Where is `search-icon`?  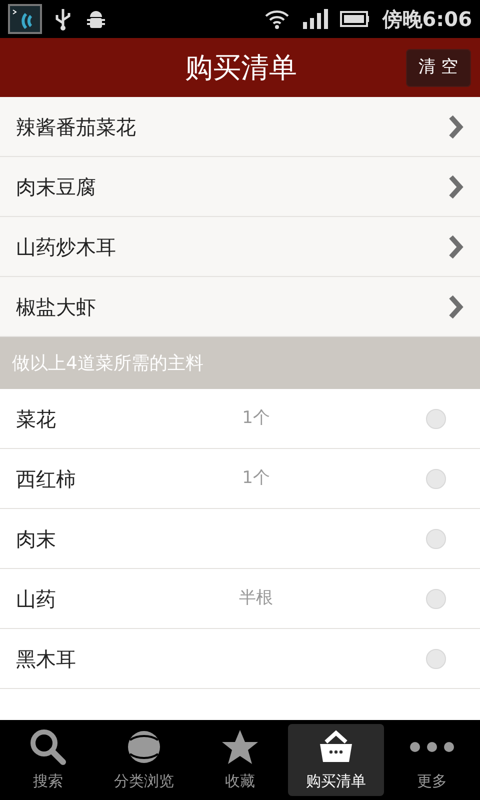 search-icon is located at coordinates (48, 747).